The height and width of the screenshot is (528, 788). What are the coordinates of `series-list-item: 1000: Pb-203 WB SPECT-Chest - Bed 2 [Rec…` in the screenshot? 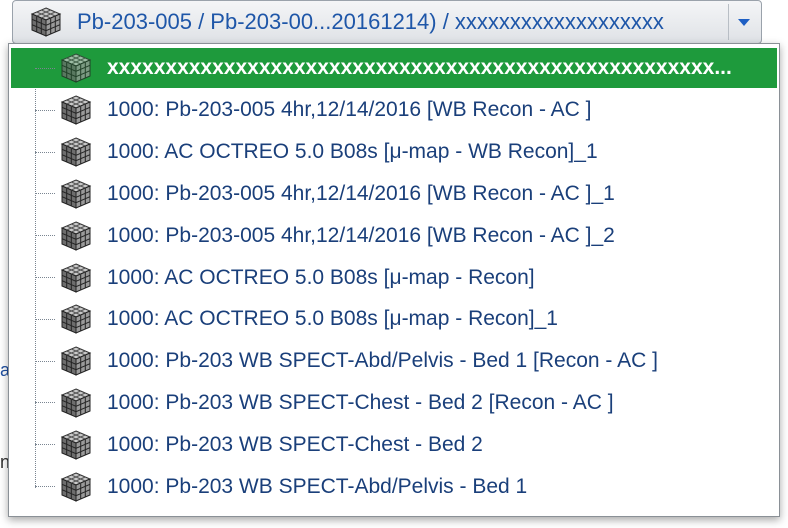 It's located at (394, 402).